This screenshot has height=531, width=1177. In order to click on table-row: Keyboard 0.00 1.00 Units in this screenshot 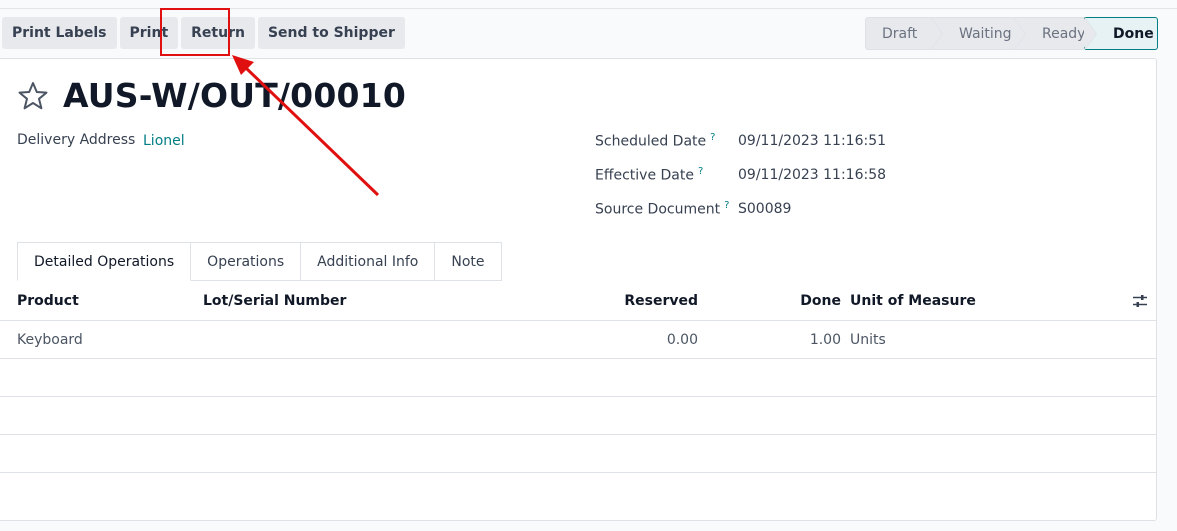, I will do `click(578, 340)`.